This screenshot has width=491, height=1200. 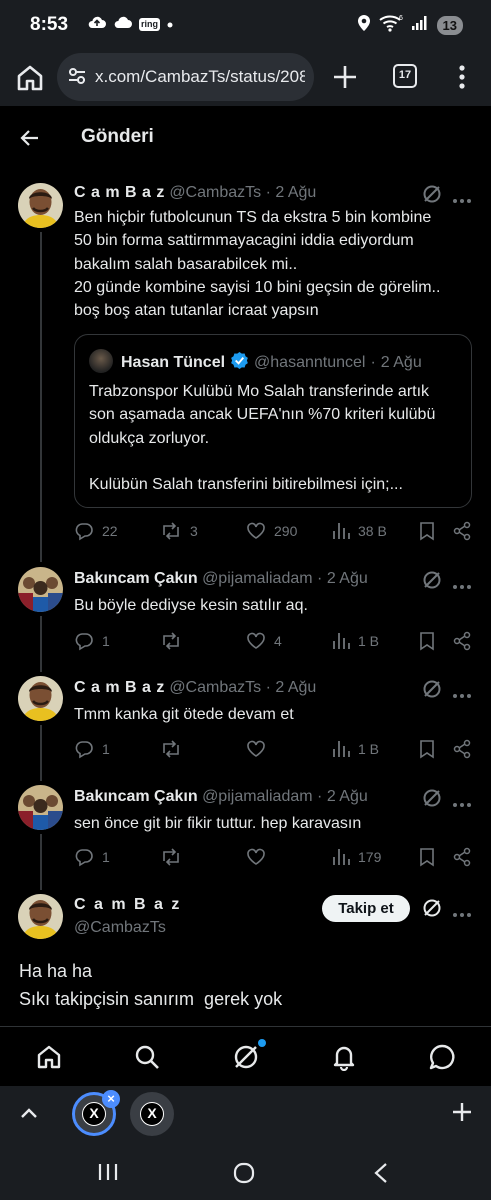 What do you see at coordinates (256, 640) in the screenshot?
I see `heart-icon` at bounding box center [256, 640].